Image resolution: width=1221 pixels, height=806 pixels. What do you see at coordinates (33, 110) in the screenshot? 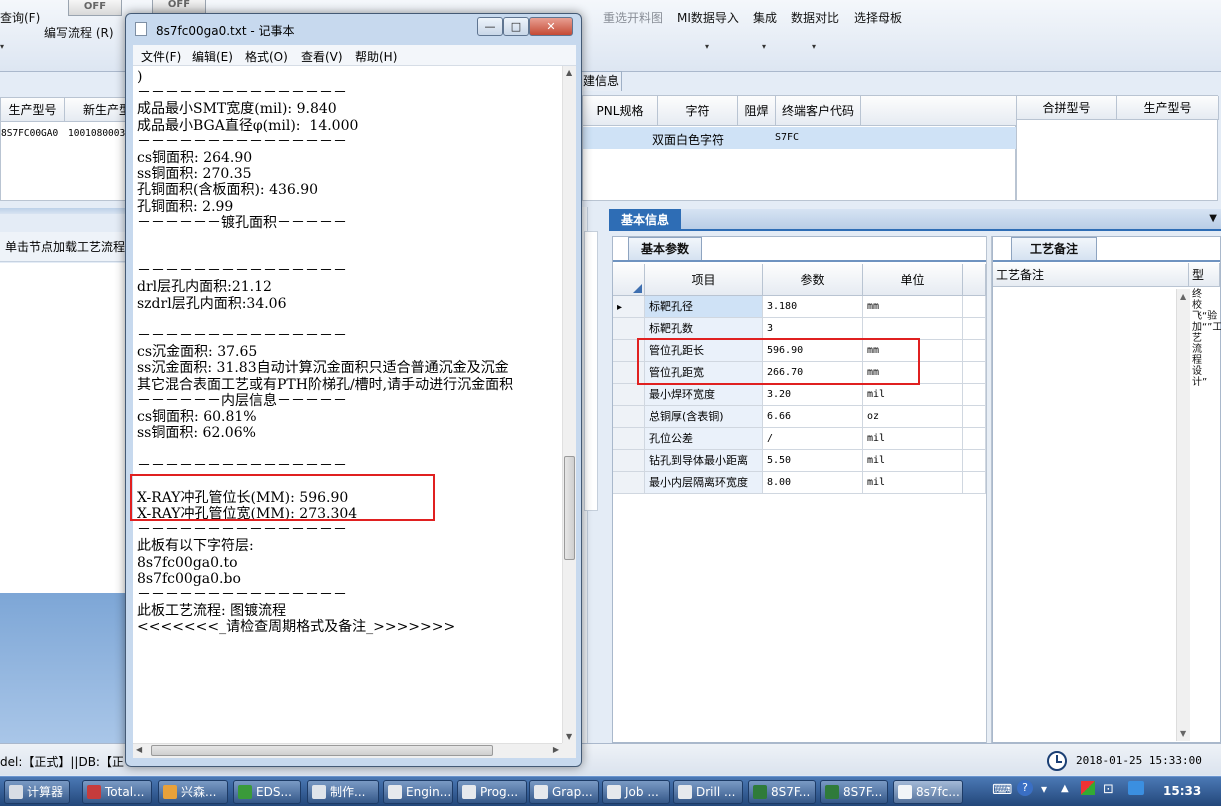
I see `column-header-product-model: 生产型号` at bounding box center [33, 110].